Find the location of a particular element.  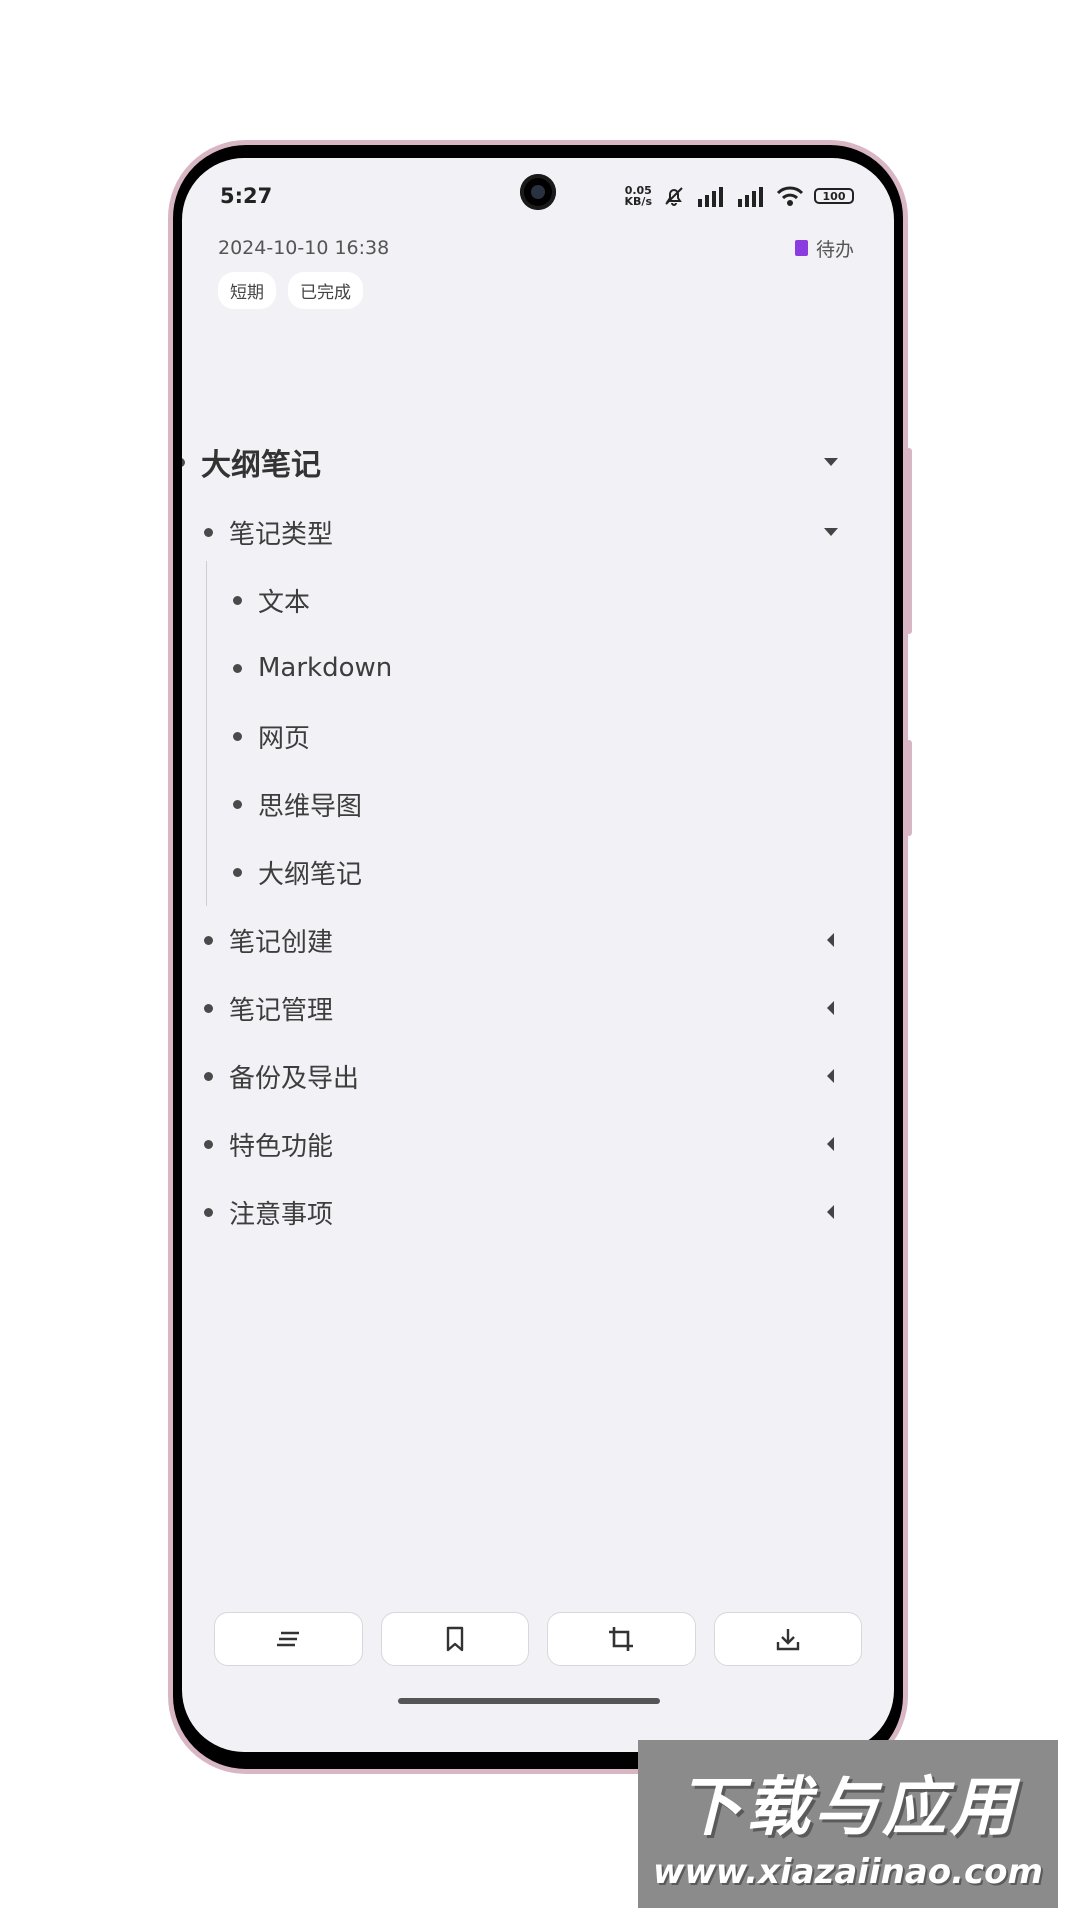

outline-child-label: 文本 is located at coordinates (284, 602).